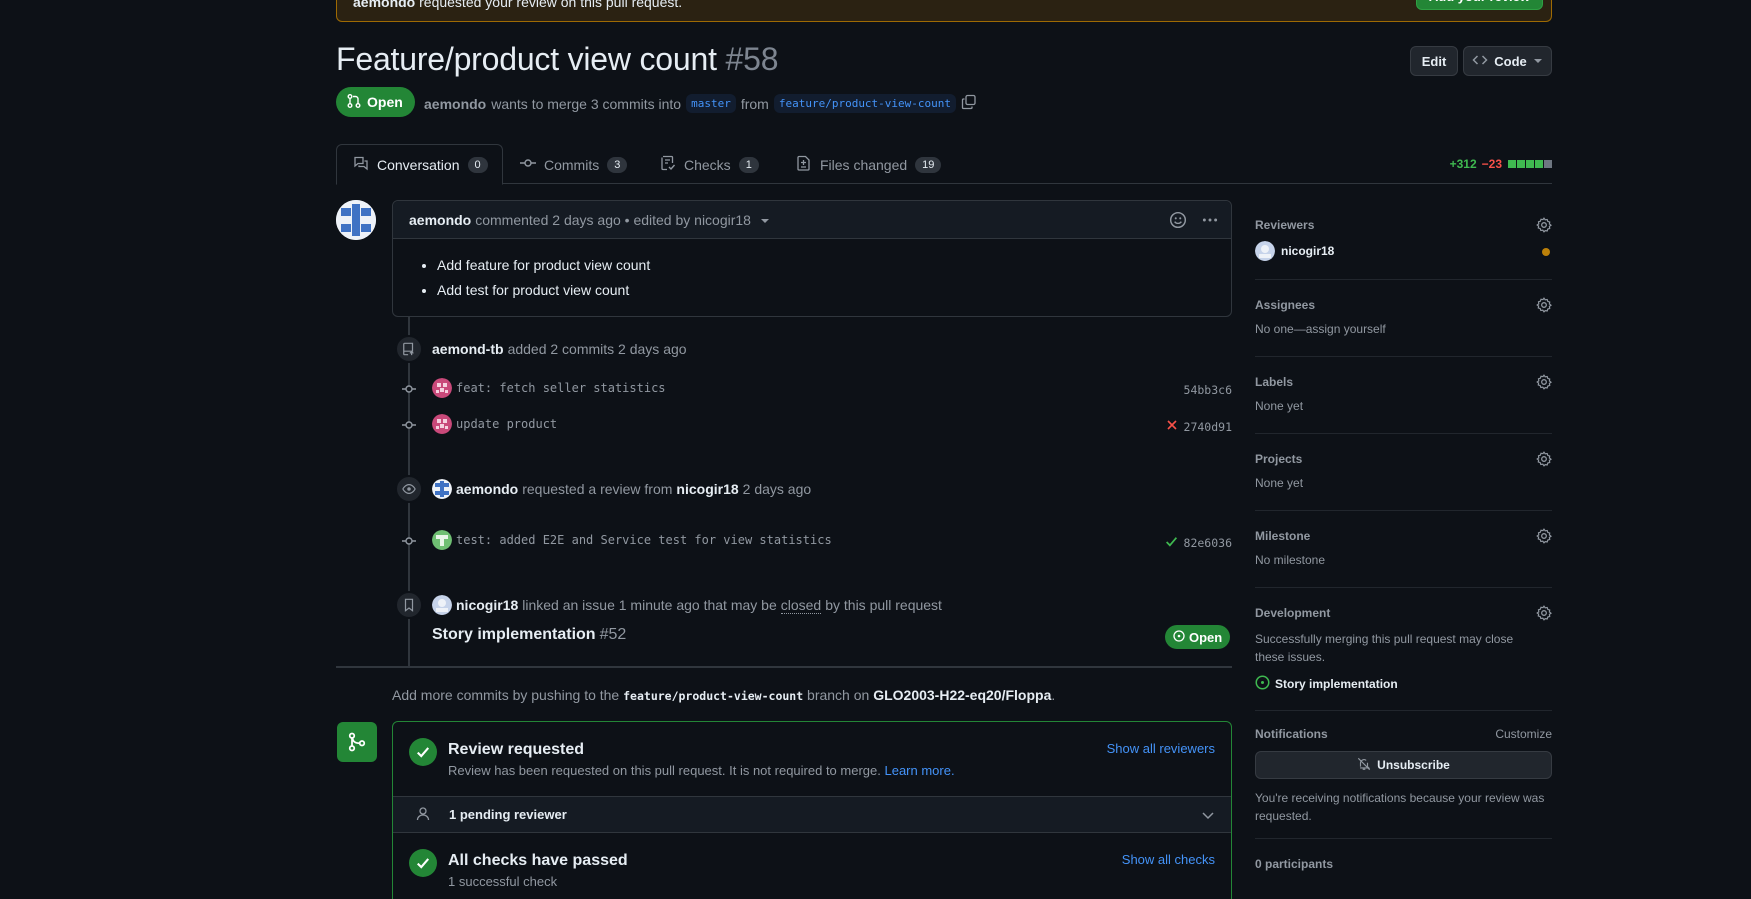 Image resolution: width=1751 pixels, height=899 pixels. What do you see at coordinates (1403, 536) in the screenshot?
I see `sidebar-heading: Milestone` at bounding box center [1403, 536].